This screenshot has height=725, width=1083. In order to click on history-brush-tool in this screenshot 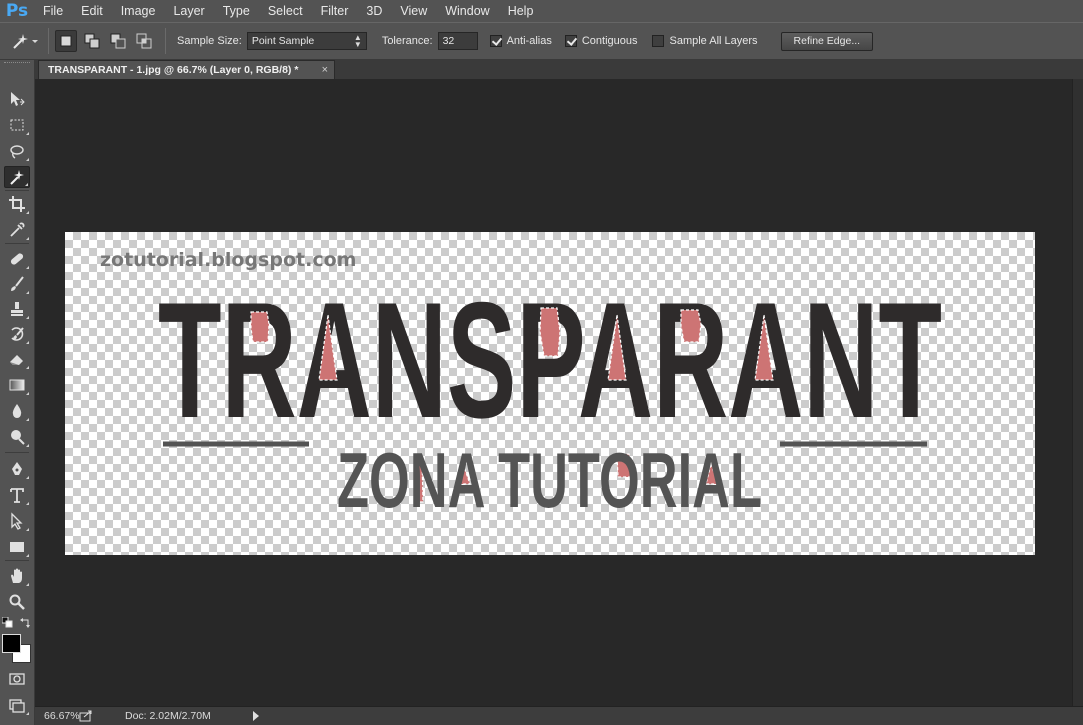, I will do `click(17, 334)`.